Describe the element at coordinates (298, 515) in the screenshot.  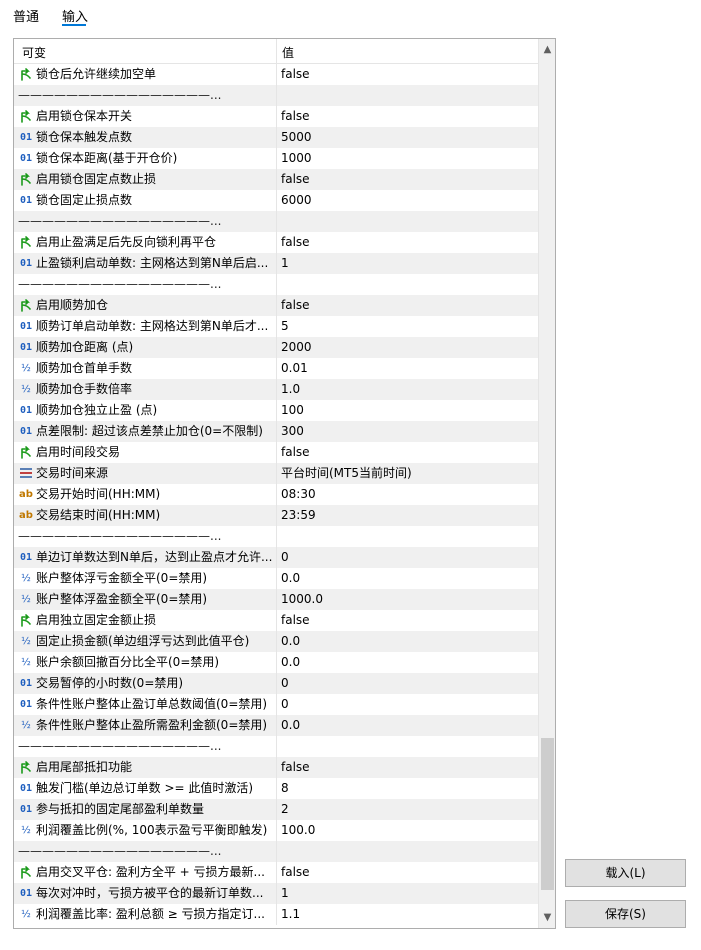
I see `row-value: 23:59` at that location.